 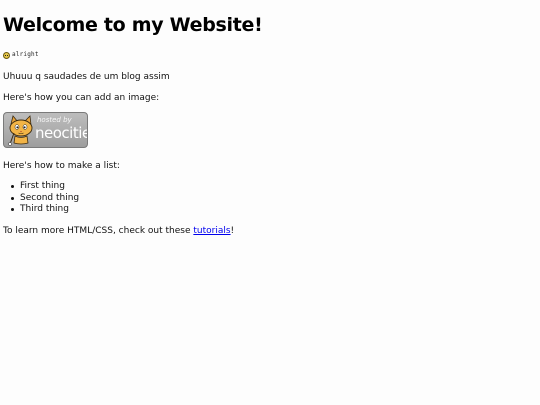 I want to click on learn-more-suffix: !, so click(x=232, y=231).